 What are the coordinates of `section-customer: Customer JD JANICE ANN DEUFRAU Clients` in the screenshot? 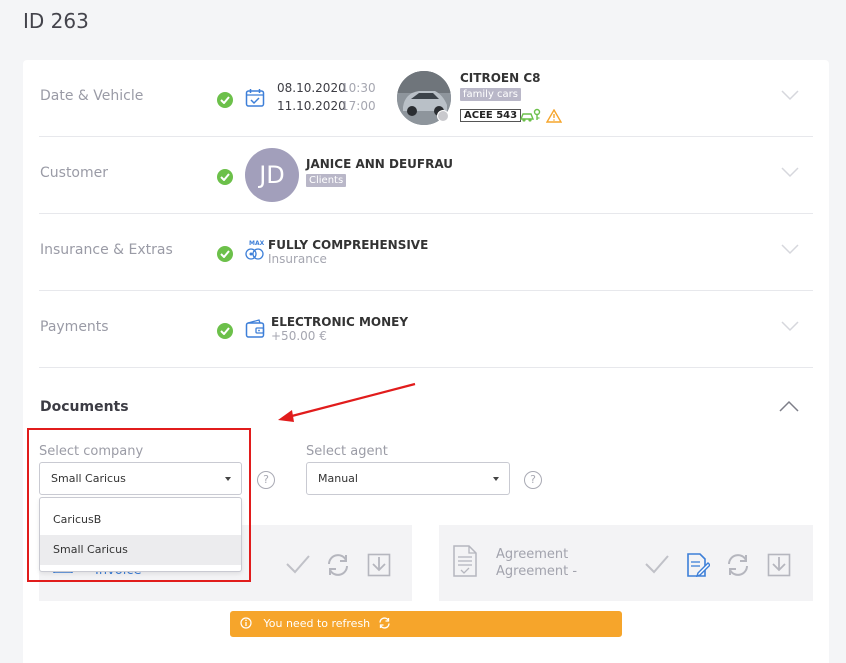 It's located at (426, 175).